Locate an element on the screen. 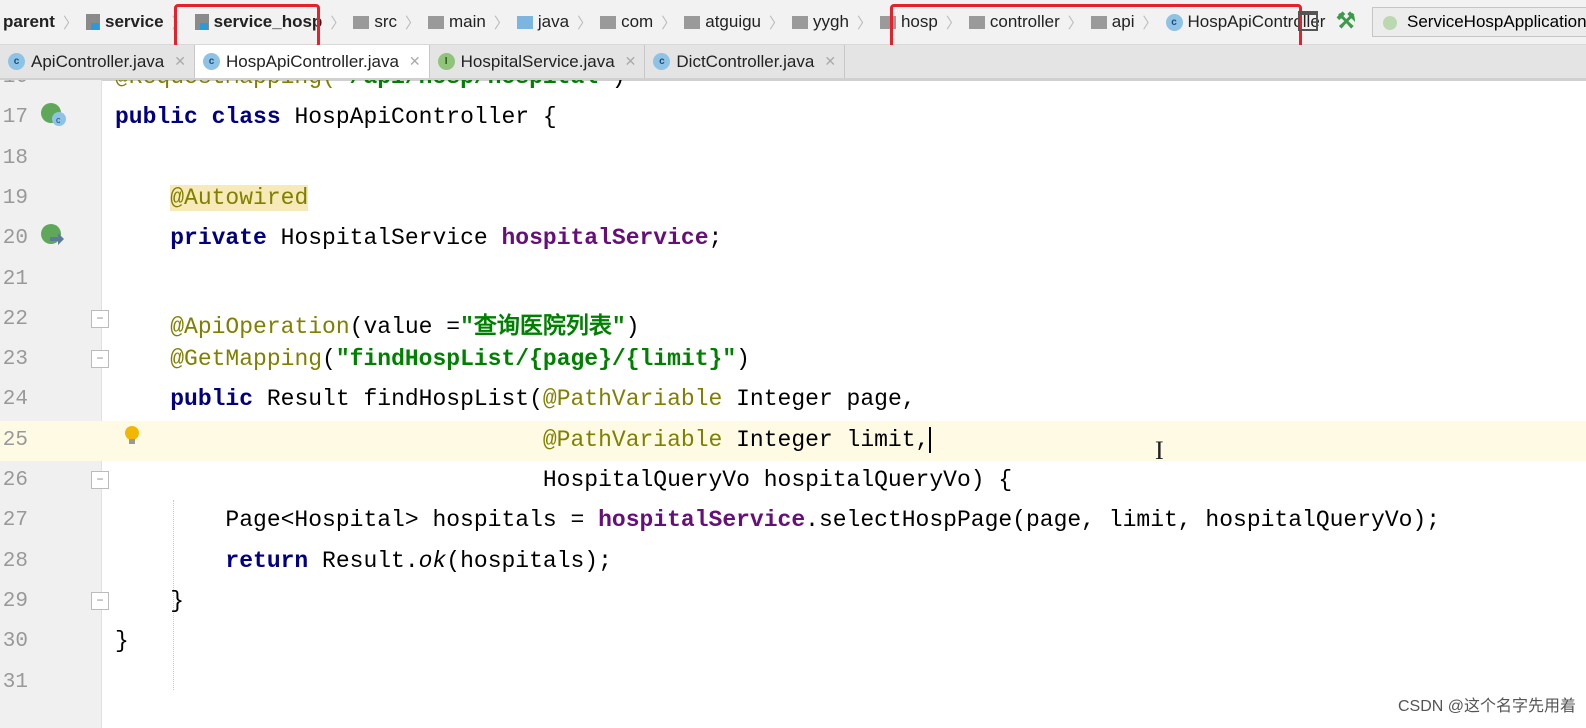 This screenshot has width=1586, height=728. spring-bean-icon: c is located at coordinates (53, 115).